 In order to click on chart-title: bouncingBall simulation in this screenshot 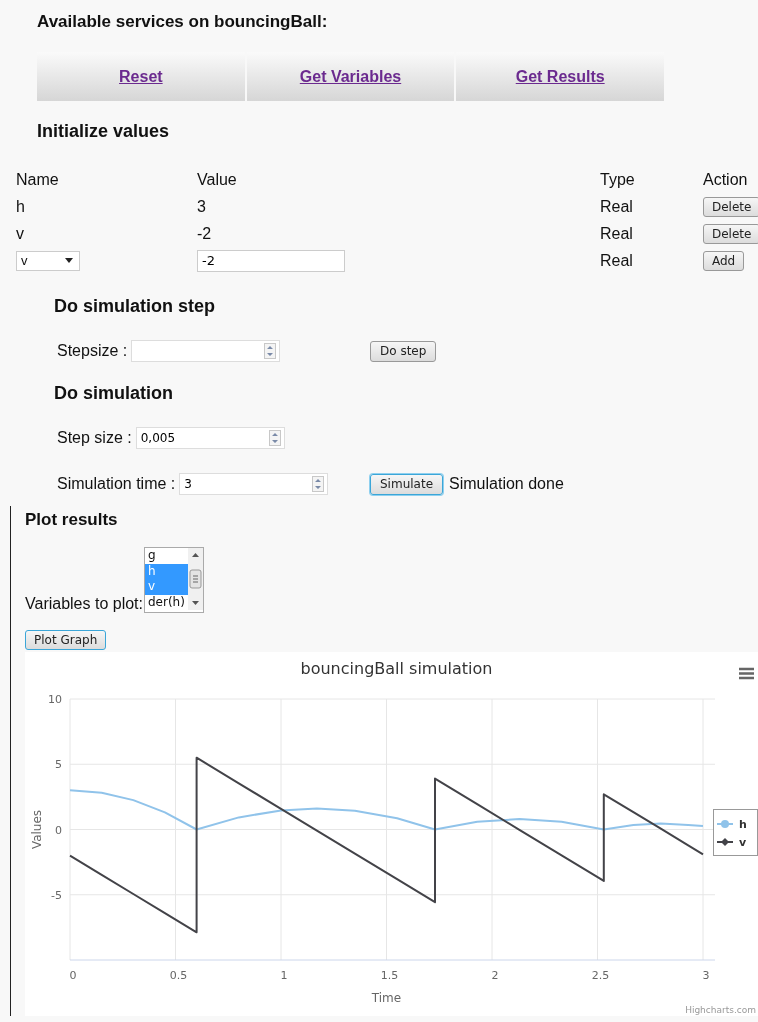, I will do `click(396, 668)`.